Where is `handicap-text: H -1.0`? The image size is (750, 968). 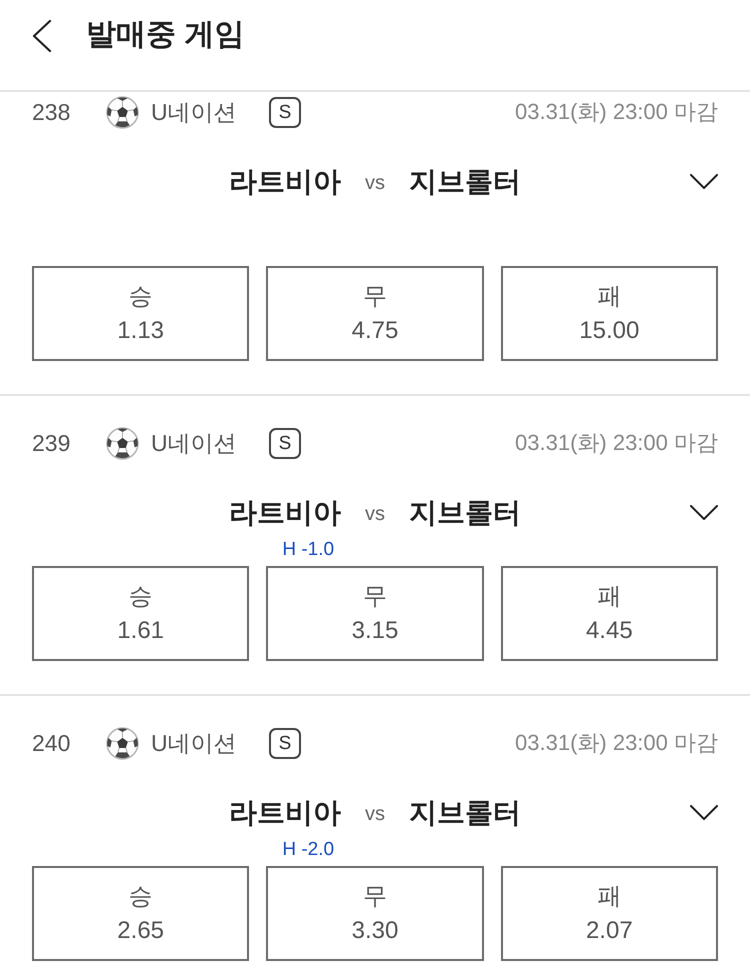
handicap-text: H -1.0 is located at coordinates (308, 550).